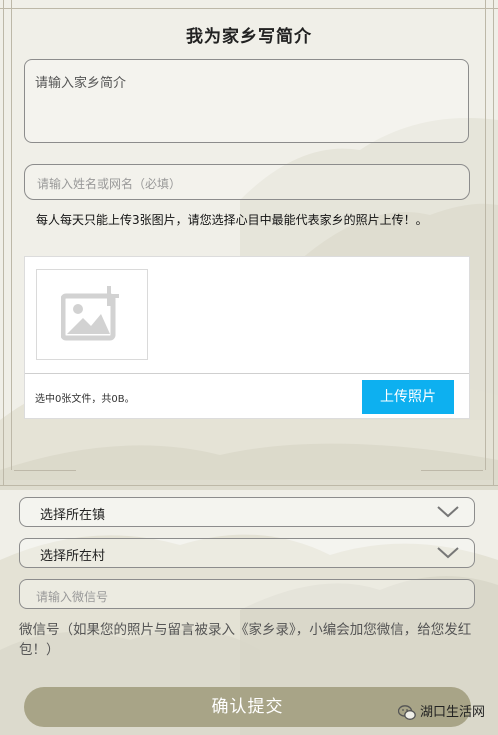 This screenshot has width=498, height=735. What do you see at coordinates (72, 597) in the screenshot?
I see `wechat-placeholder: 请输入微信号` at bounding box center [72, 597].